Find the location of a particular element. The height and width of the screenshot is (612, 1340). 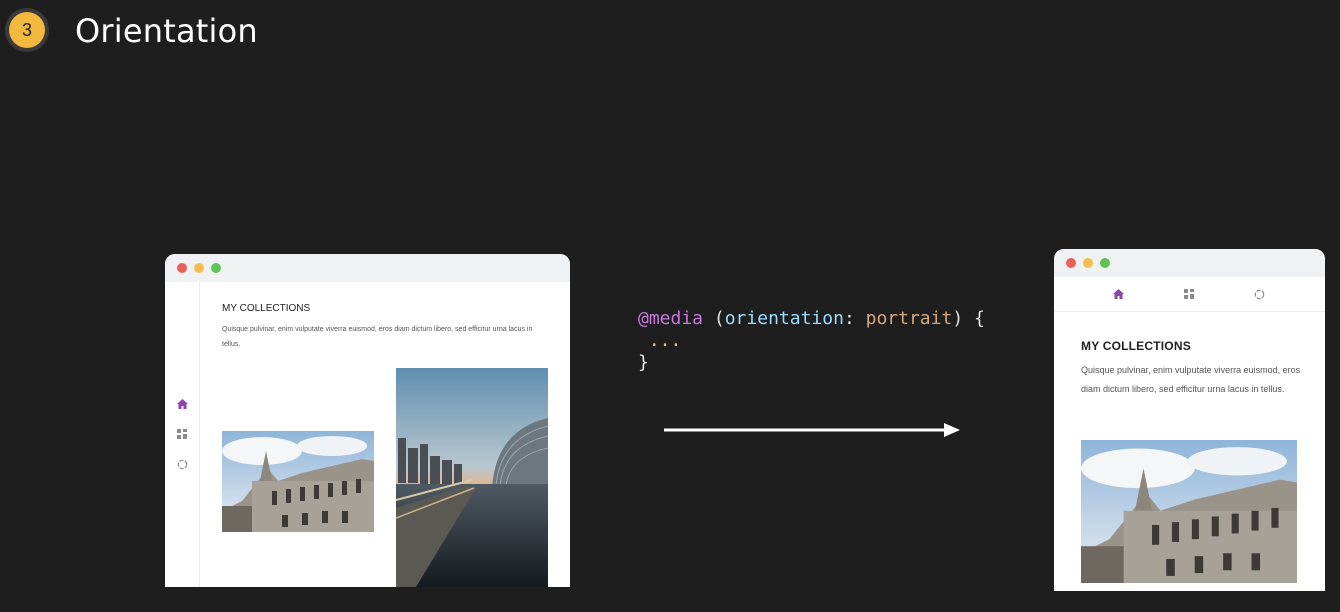

step-number: 3 is located at coordinates (27, 30).